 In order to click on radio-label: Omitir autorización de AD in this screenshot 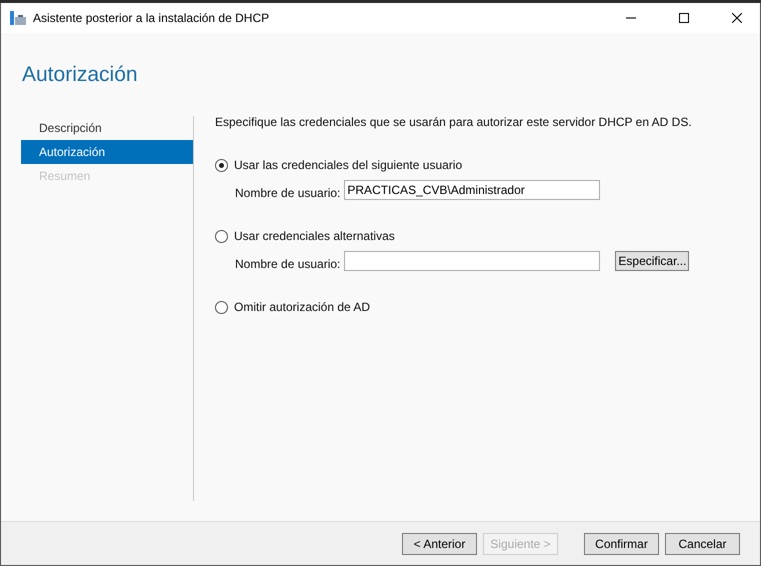, I will do `click(302, 307)`.